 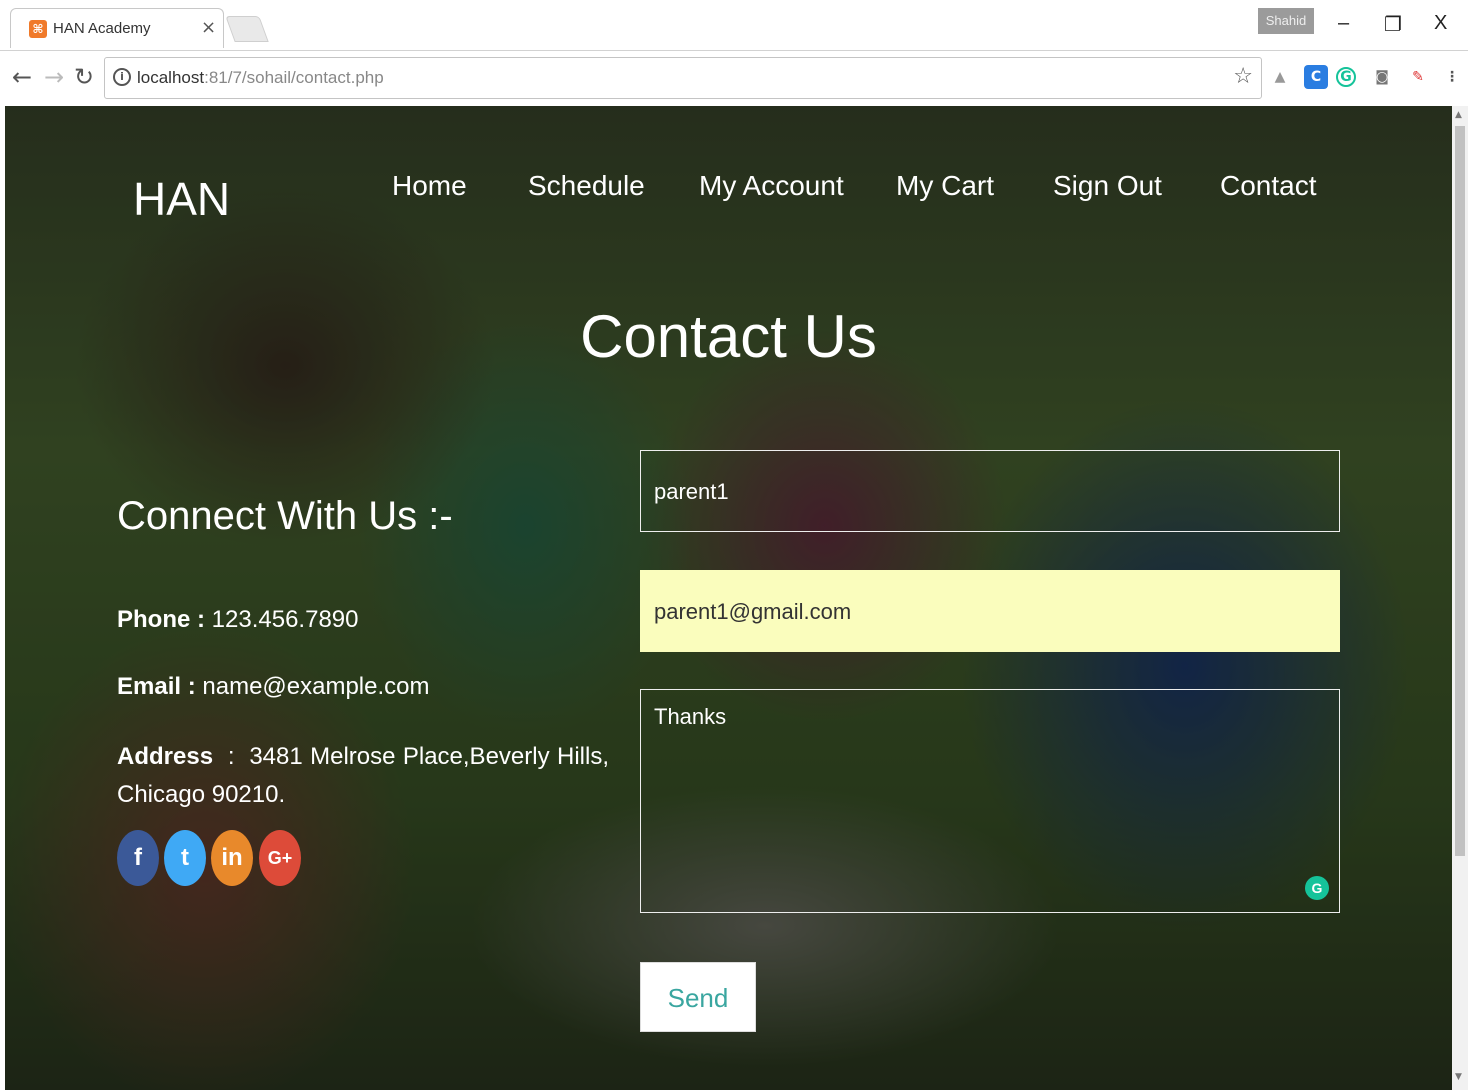 I want to click on email-line: Email : name@example.com, so click(x=273, y=687).